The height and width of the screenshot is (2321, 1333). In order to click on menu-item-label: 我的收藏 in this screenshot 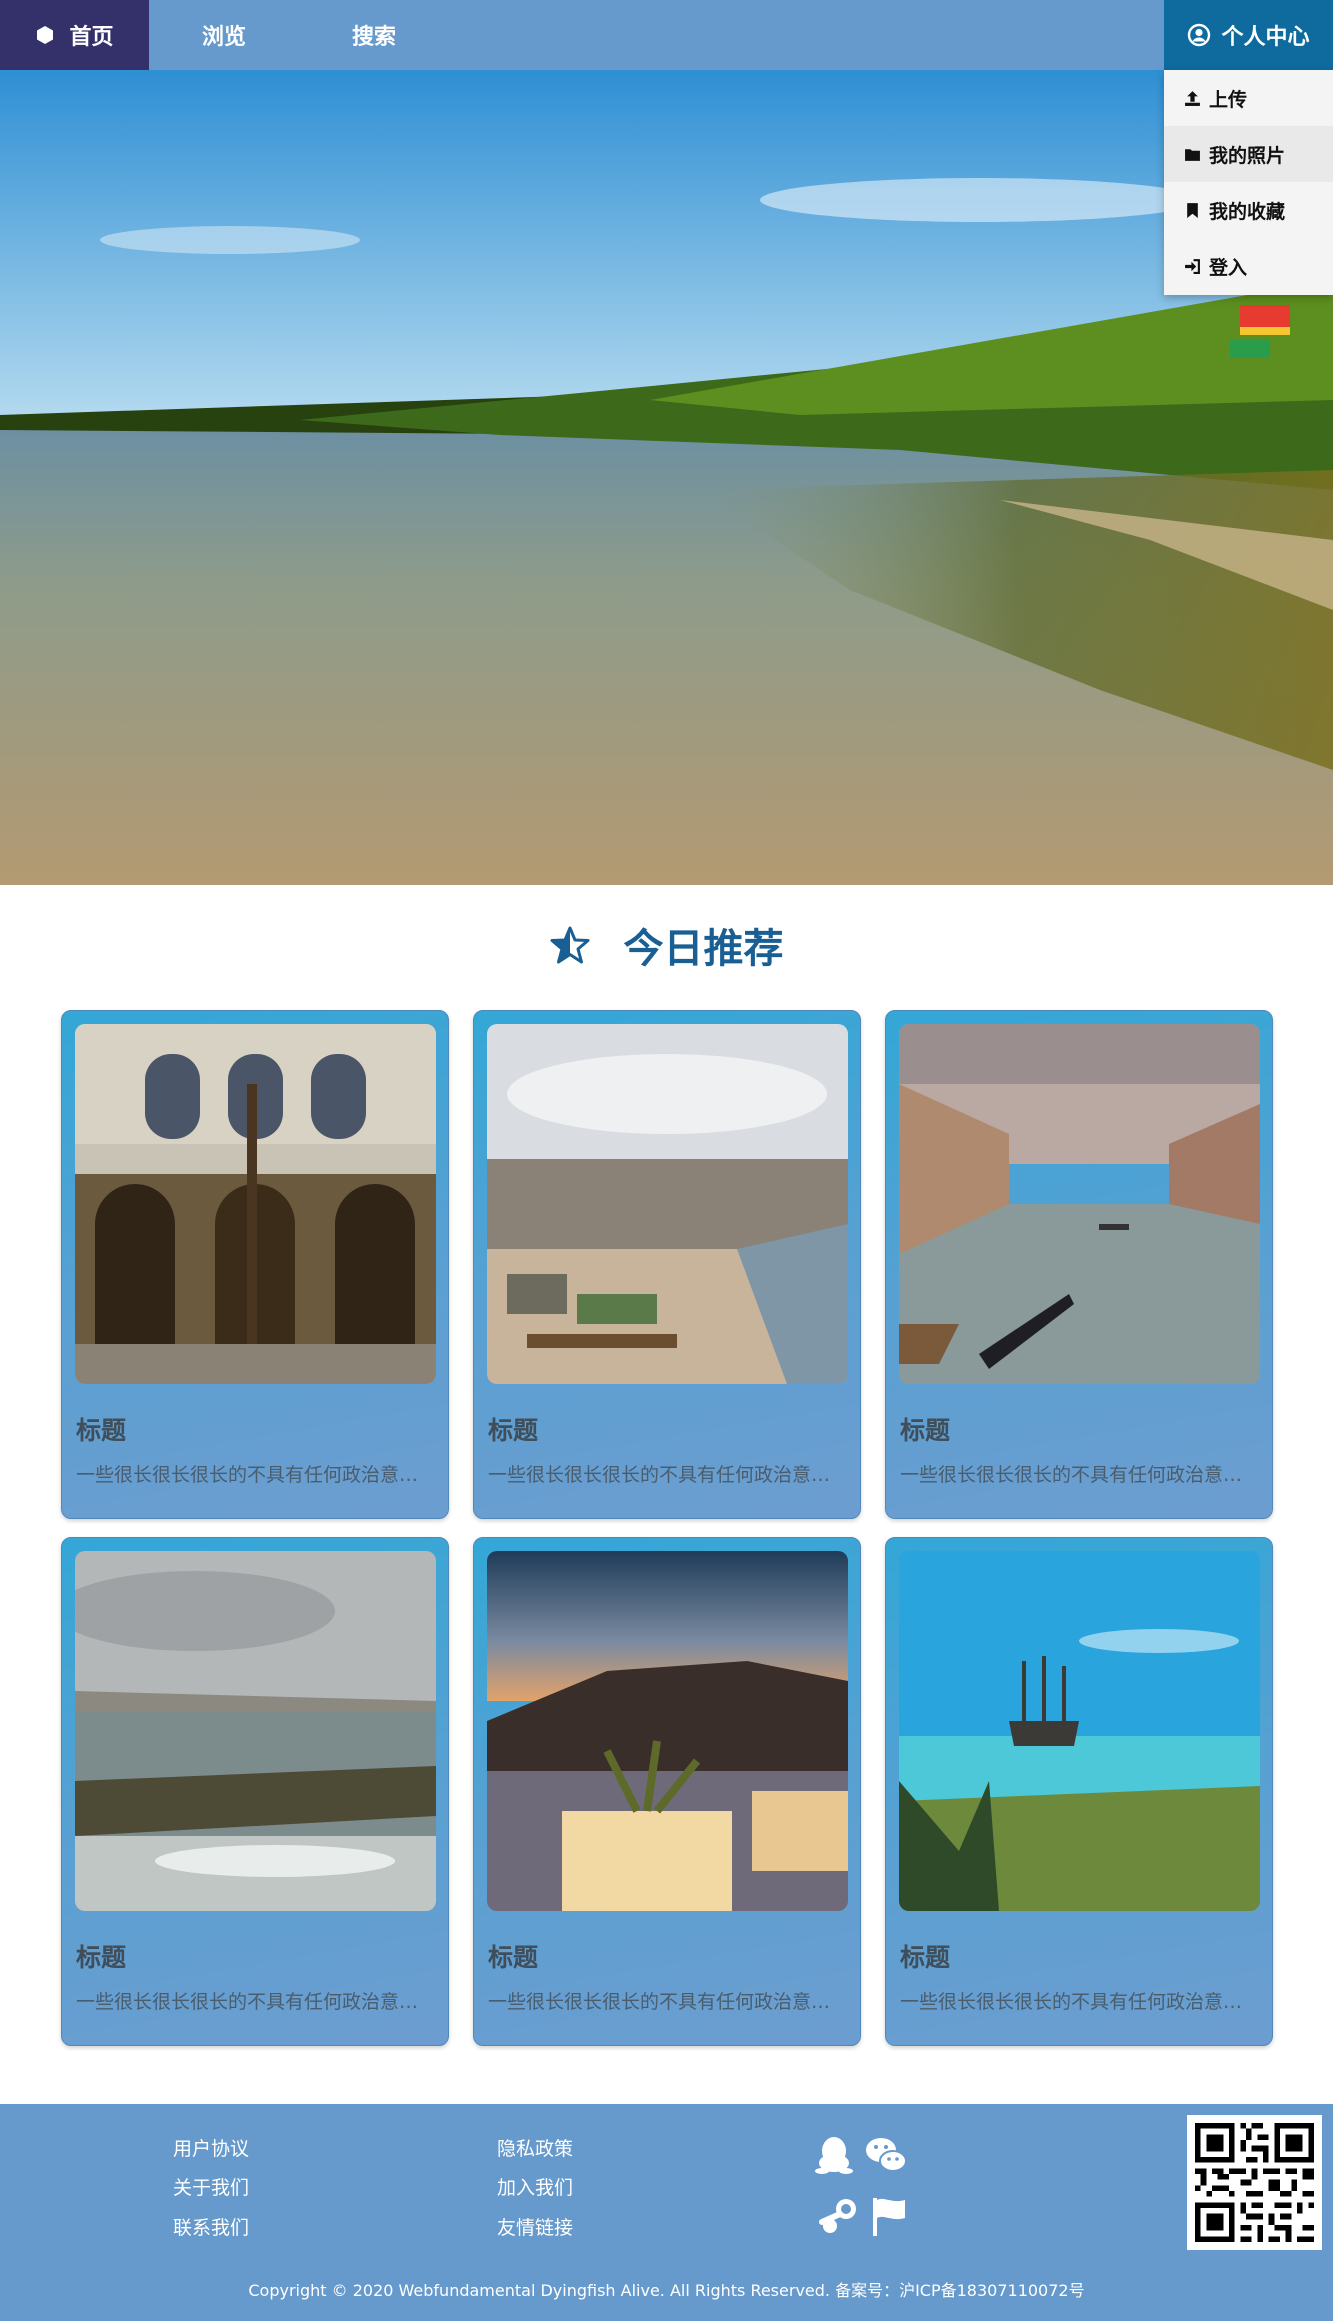, I will do `click(1247, 211)`.